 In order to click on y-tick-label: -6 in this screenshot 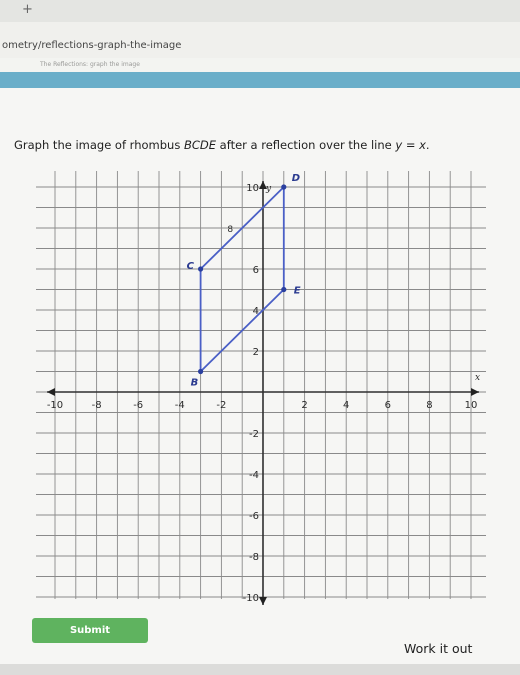, I will do `click(254, 516)`.